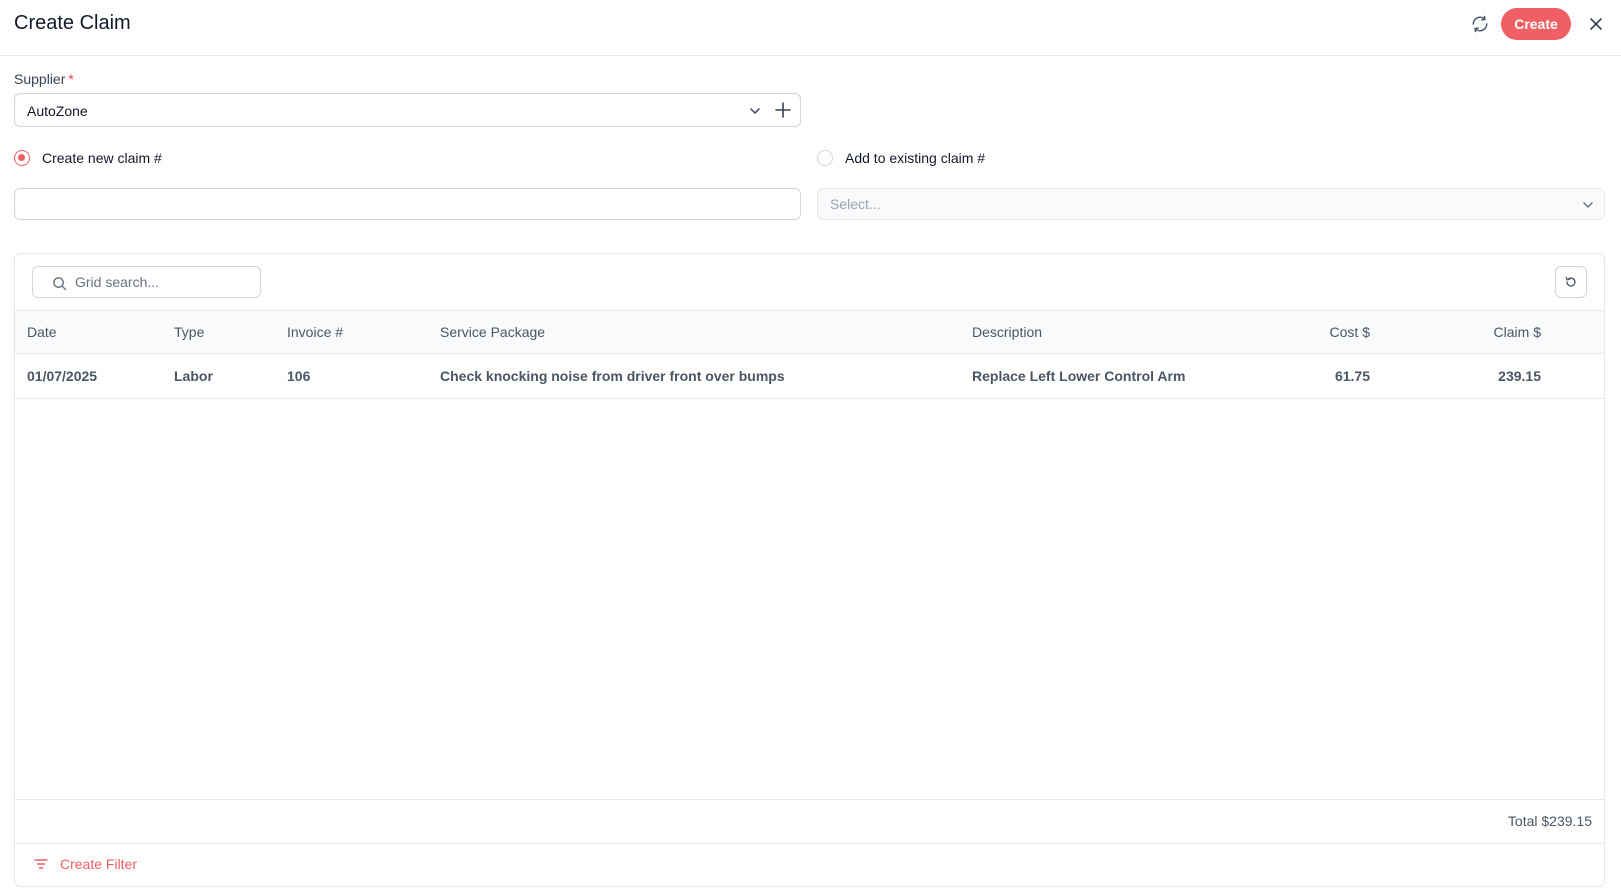  Describe the element at coordinates (825, 158) in the screenshot. I see `radio-existing-claim` at that location.